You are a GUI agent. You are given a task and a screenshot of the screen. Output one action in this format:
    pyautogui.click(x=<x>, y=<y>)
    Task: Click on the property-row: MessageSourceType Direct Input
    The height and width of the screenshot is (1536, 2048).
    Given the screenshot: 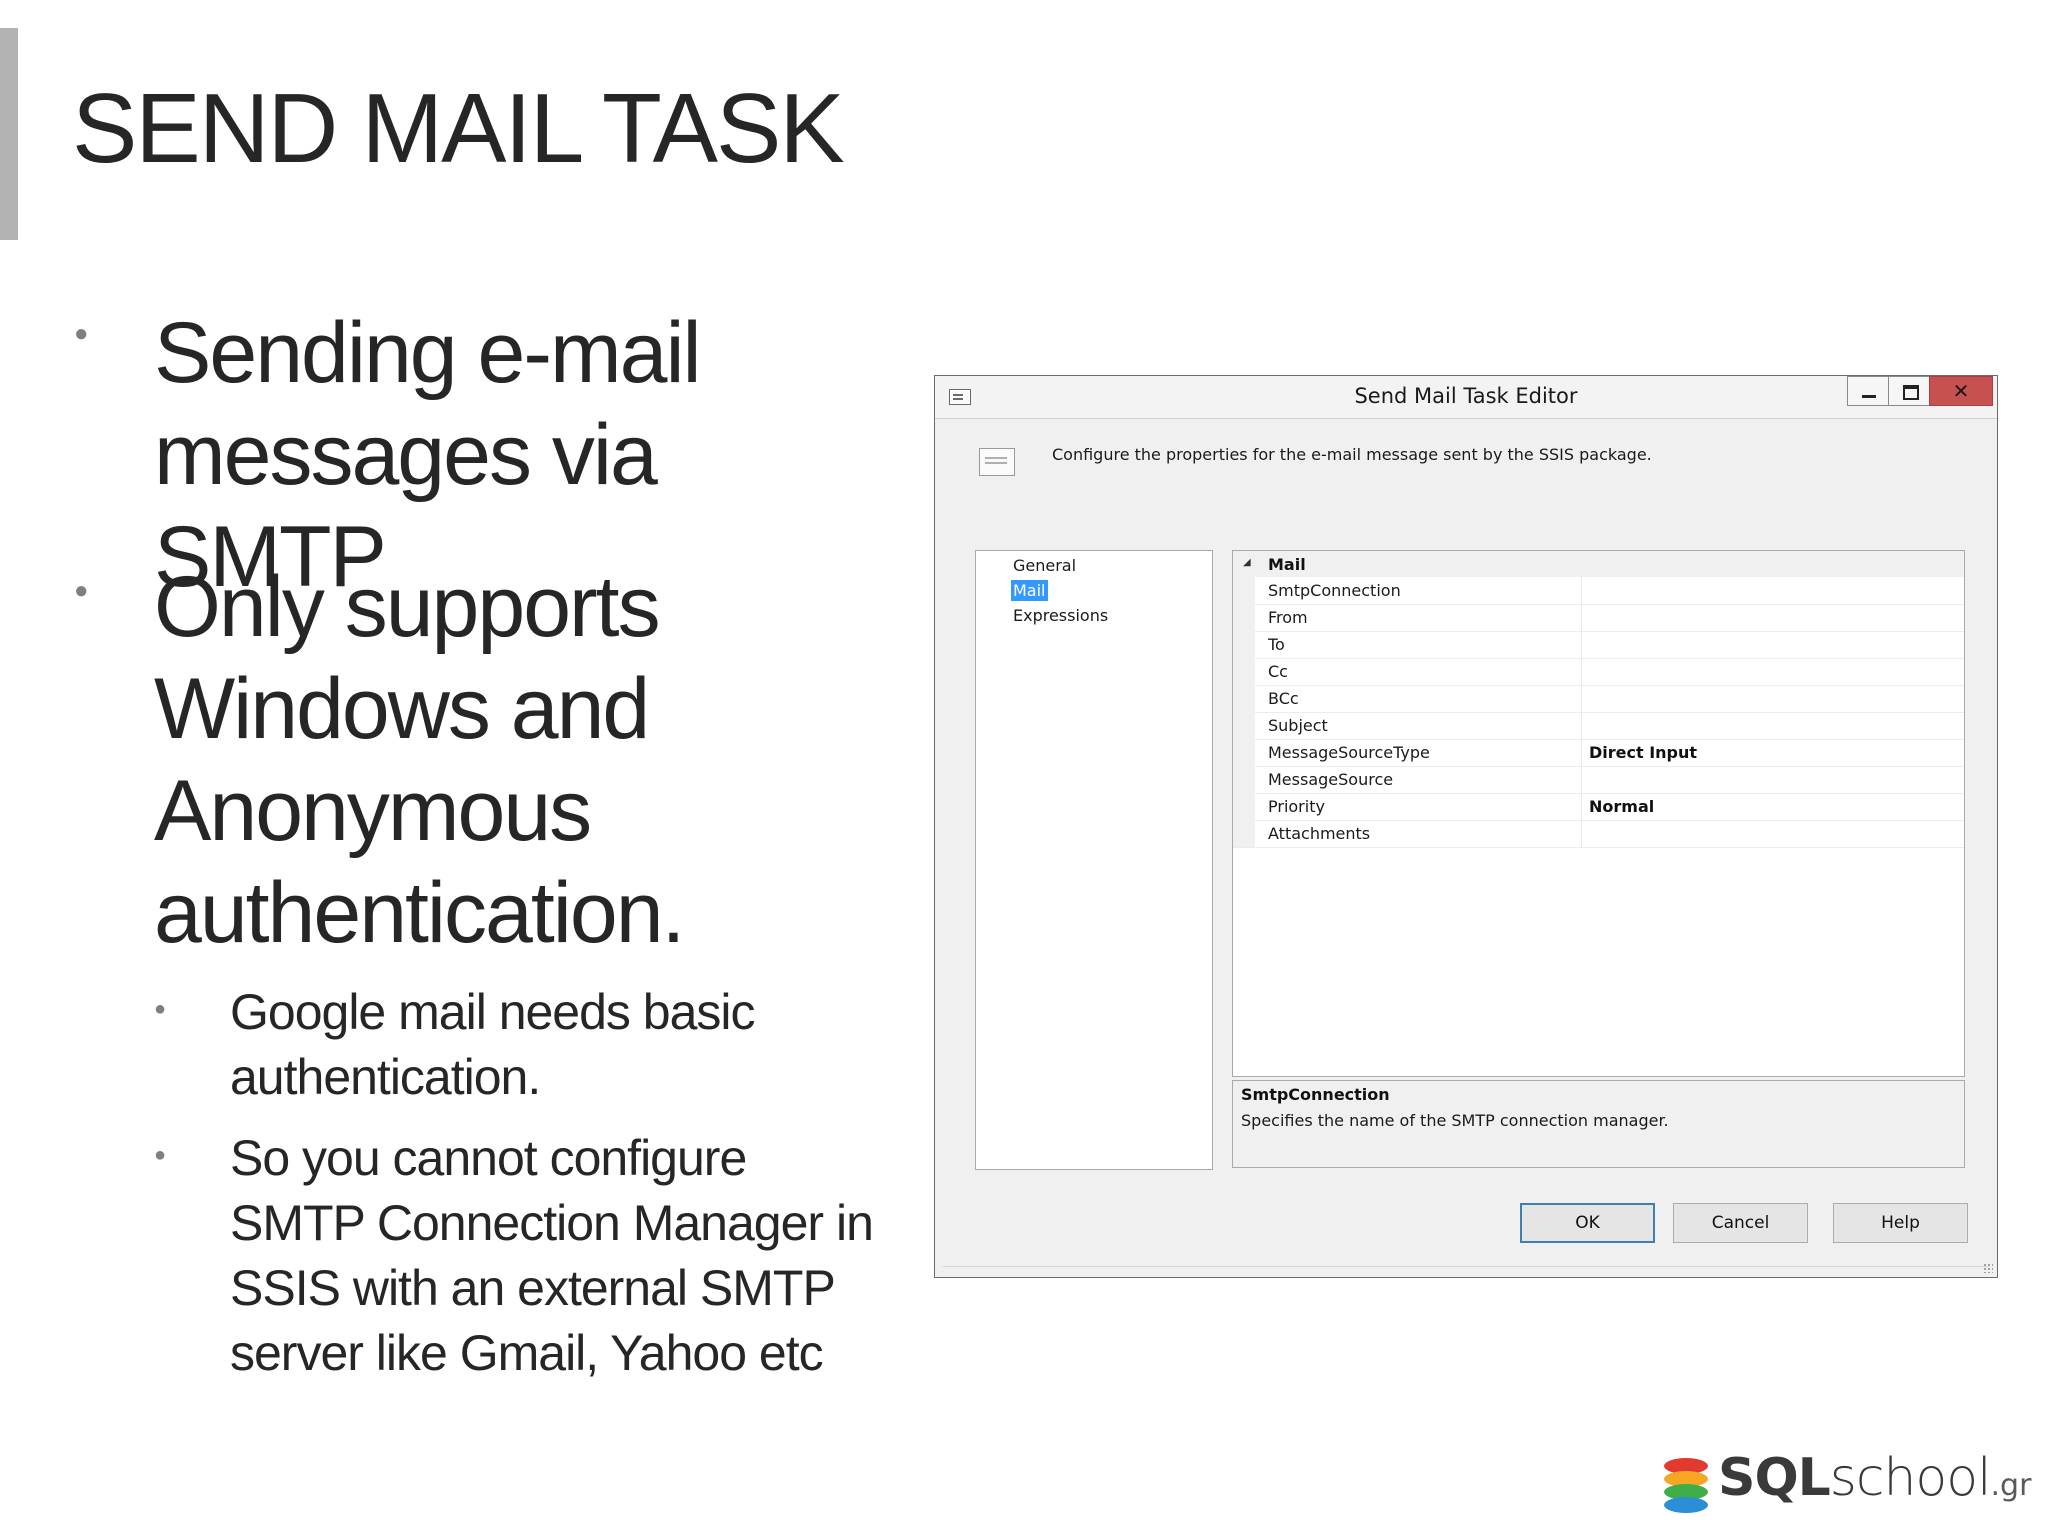 What is the action you would take?
    pyautogui.click(x=1598, y=753)
    